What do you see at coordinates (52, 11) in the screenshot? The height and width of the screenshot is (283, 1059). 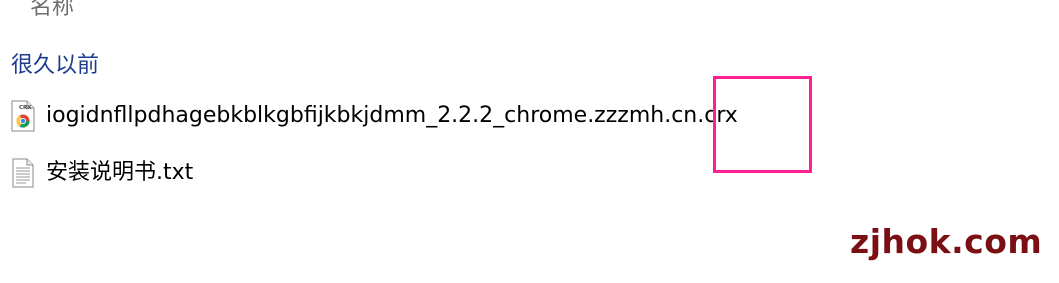 I see `name-column-header: 名称` at bounding box center [52, 11].